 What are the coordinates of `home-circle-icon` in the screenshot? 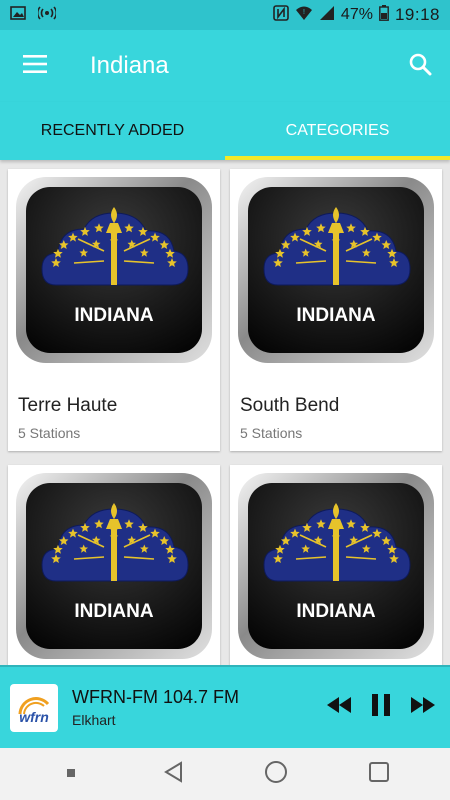 It's located at (276, 774).